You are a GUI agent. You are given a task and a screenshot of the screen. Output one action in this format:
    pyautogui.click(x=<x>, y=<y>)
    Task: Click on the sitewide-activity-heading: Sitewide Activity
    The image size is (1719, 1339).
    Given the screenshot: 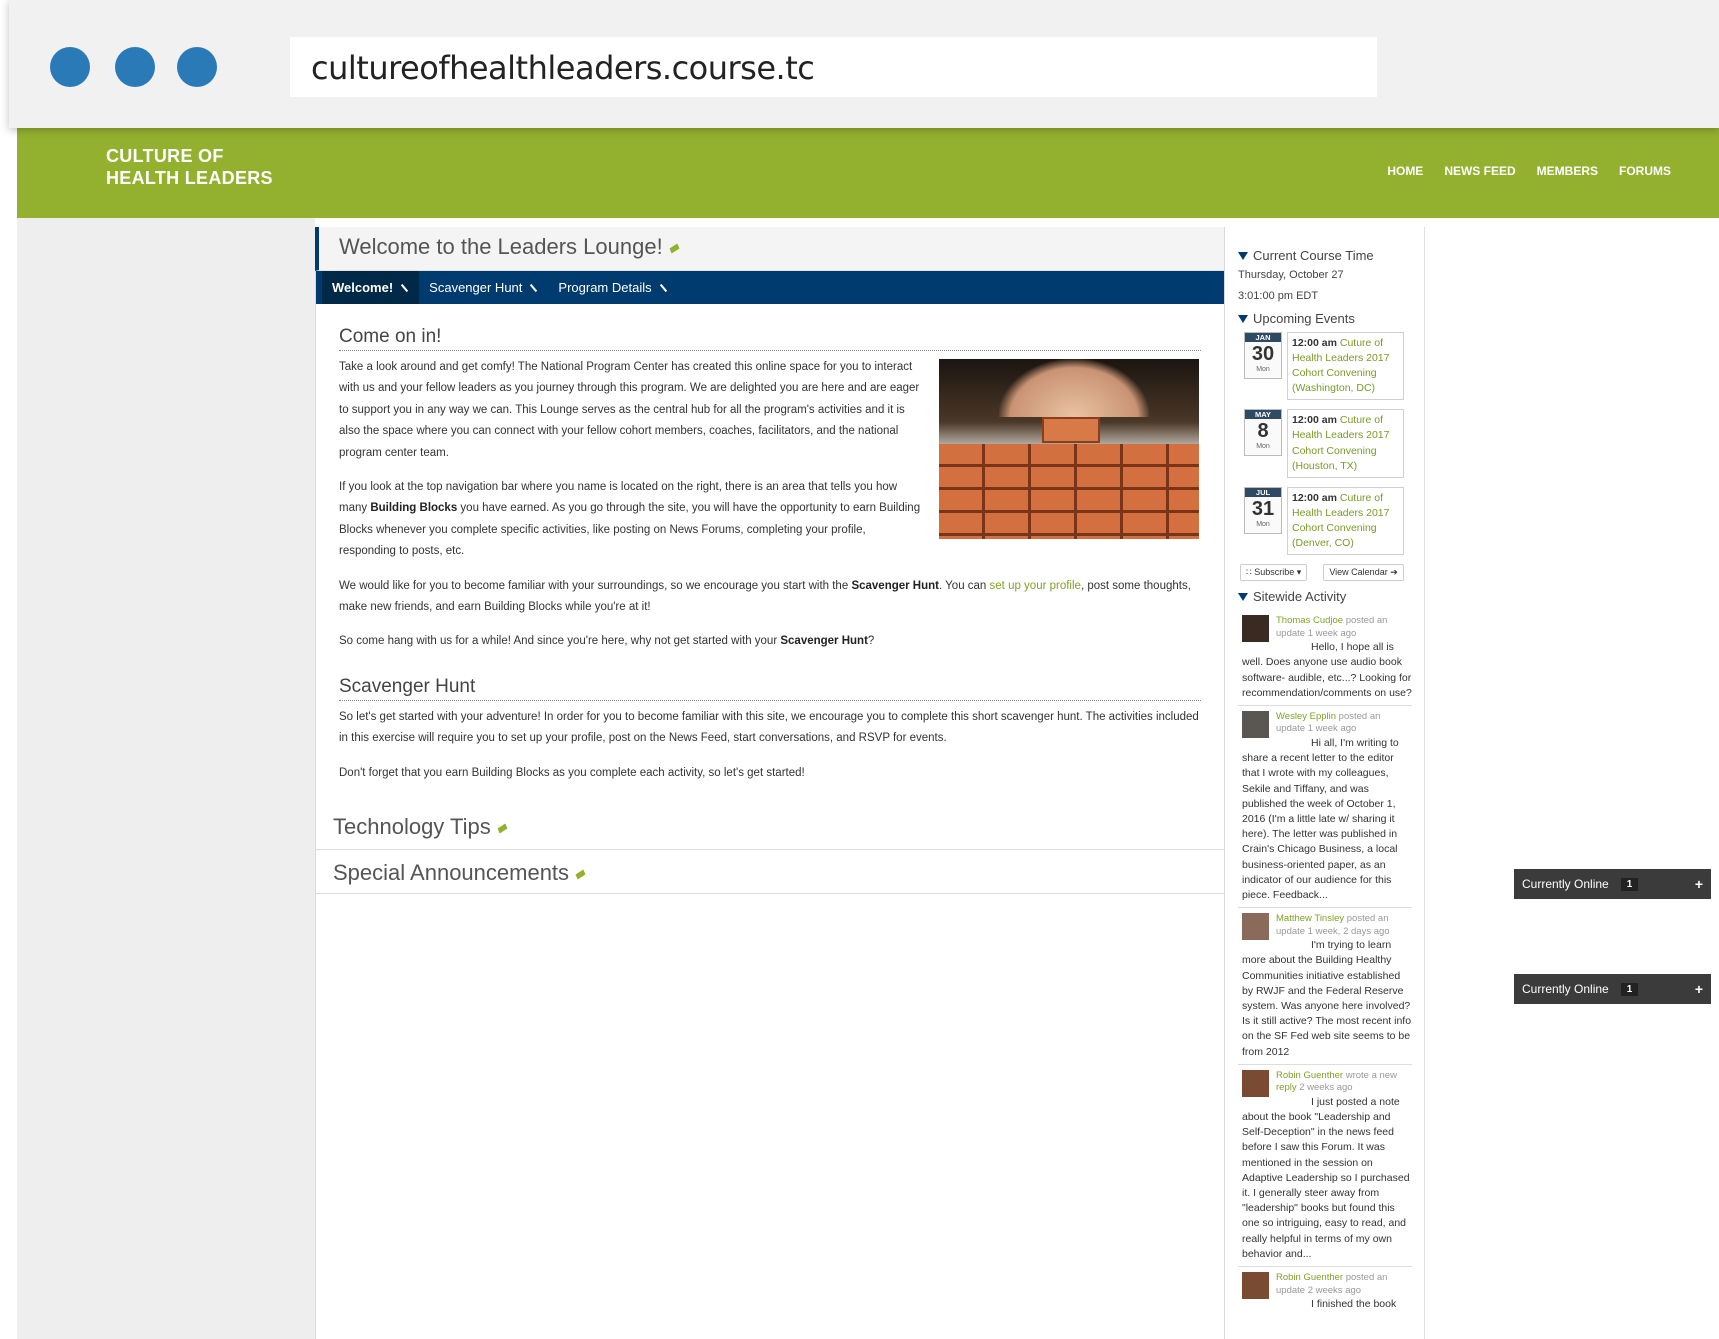 What is the action you would take?
    pyautogui.click(x=1325, y=596)
    